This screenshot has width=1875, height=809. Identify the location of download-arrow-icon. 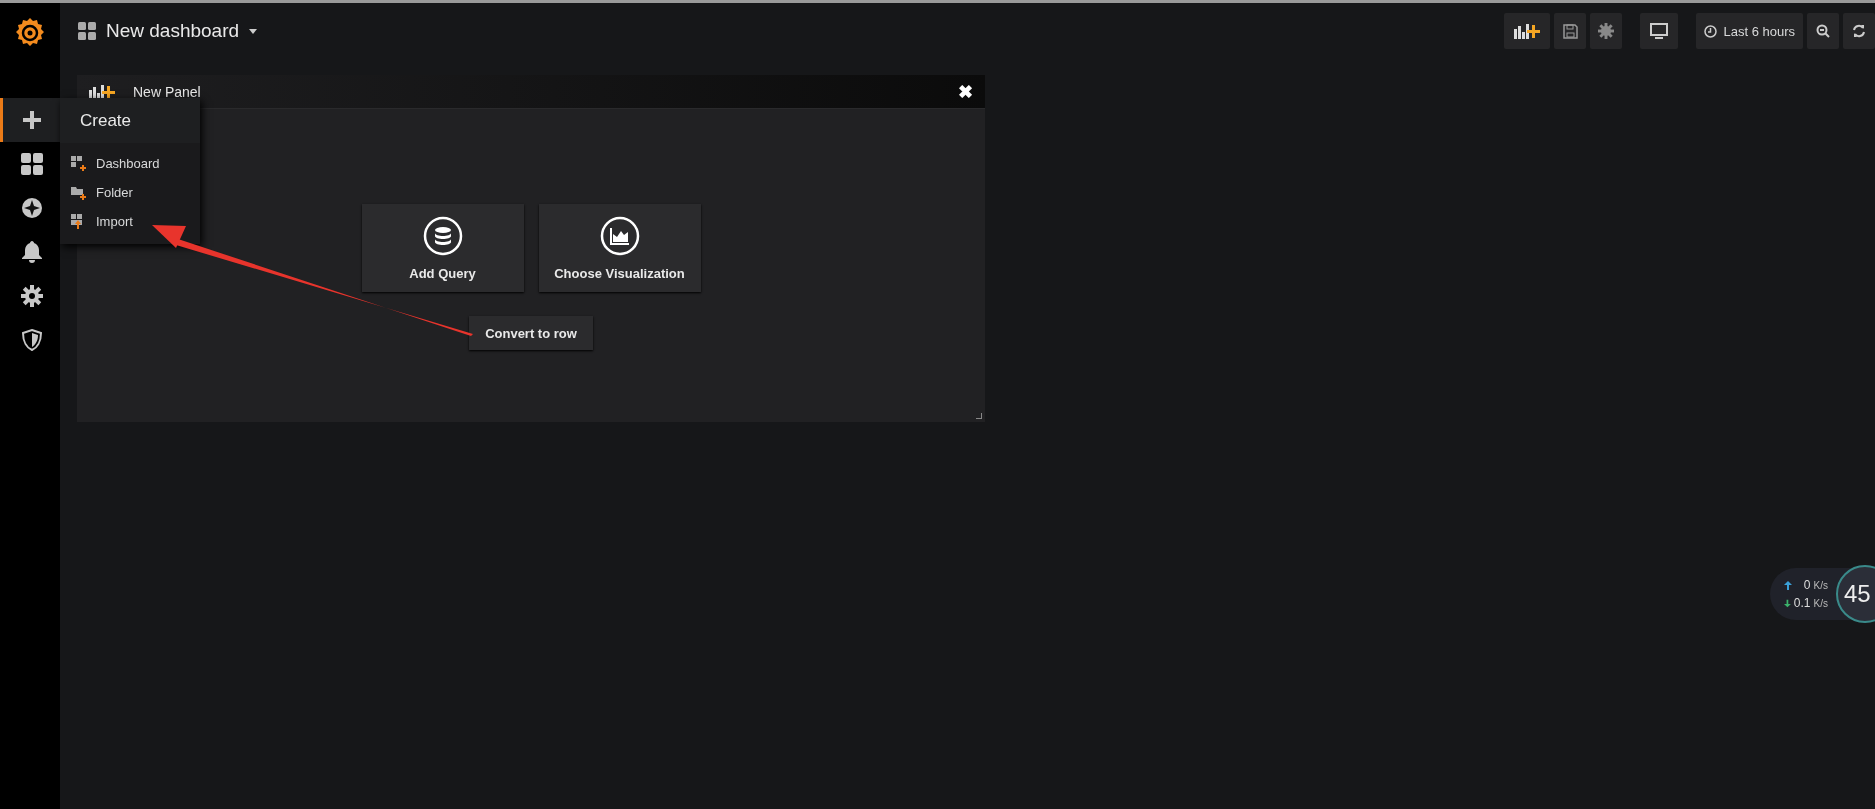
(1787, 603).